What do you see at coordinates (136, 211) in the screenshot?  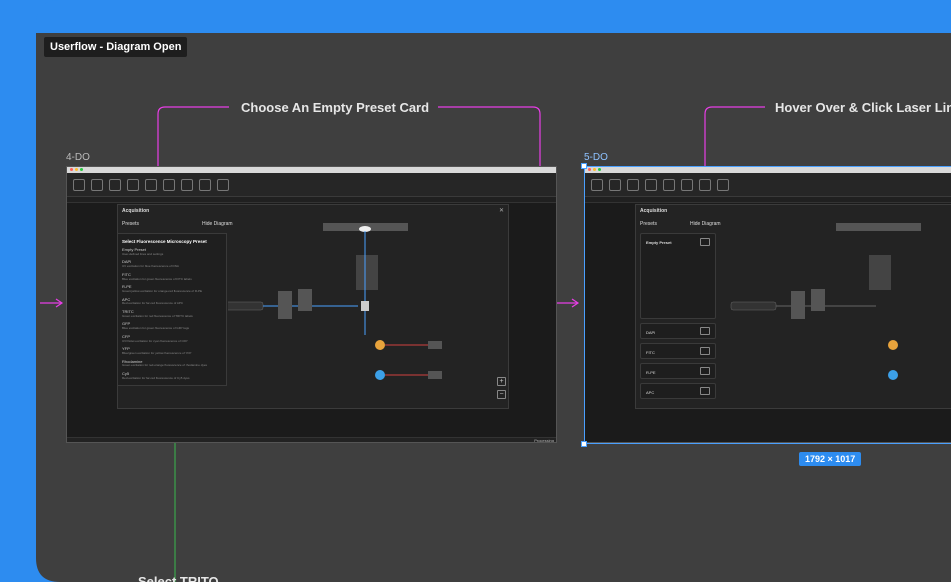 I see `panel-title: Acquisition` at bounding box center [136, 211].